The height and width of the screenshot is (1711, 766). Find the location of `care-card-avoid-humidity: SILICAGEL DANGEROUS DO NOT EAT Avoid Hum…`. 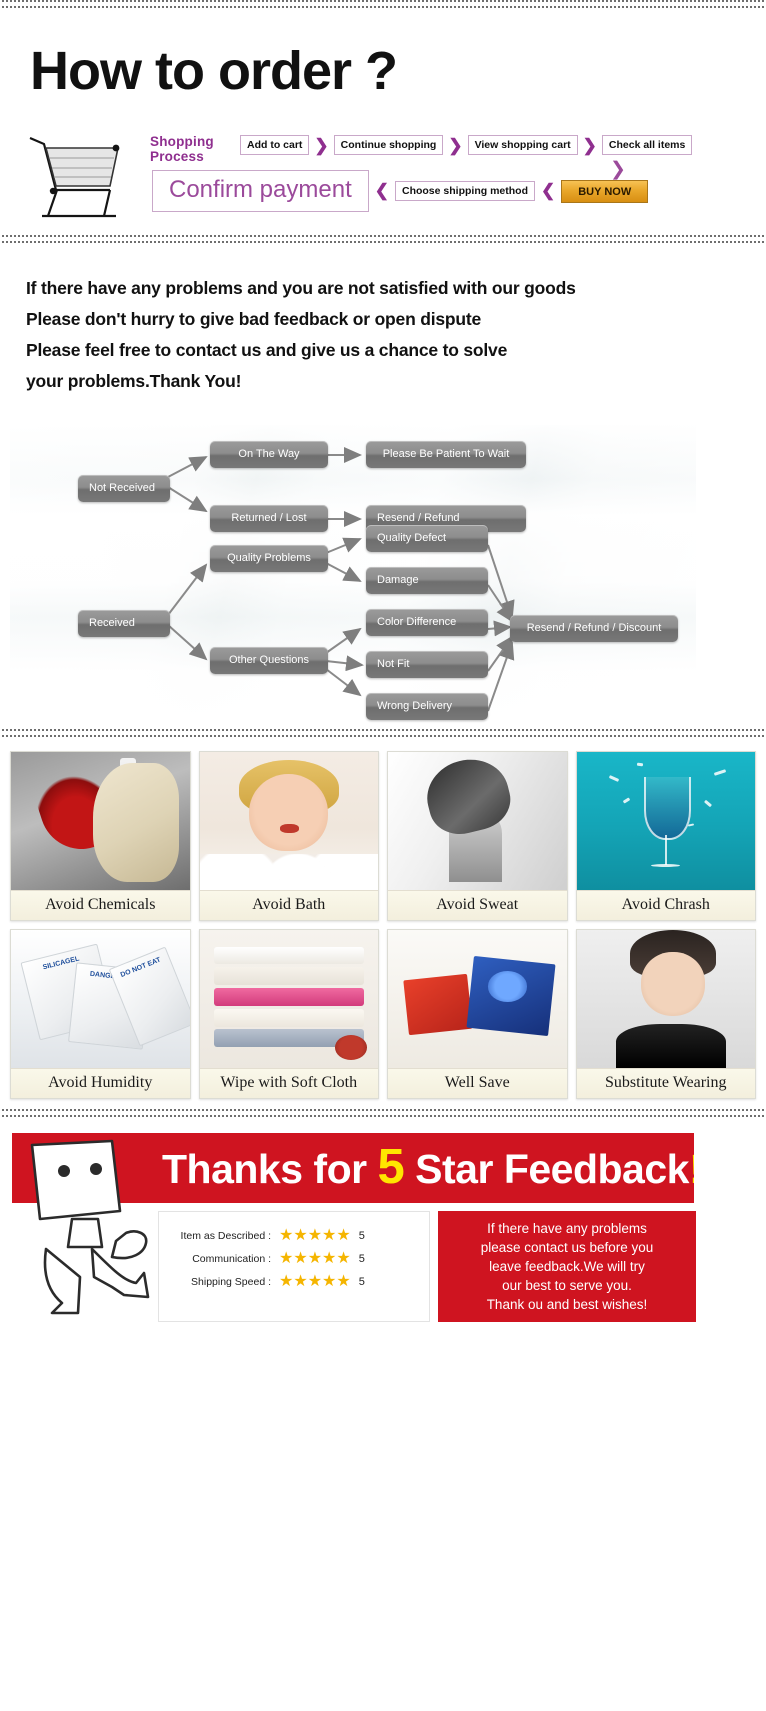

care-card-avoid-humidity: SILICAGEL DANGEROUS DO NOT EAT Avoid Hum… is located at coordinates (100, 1014).